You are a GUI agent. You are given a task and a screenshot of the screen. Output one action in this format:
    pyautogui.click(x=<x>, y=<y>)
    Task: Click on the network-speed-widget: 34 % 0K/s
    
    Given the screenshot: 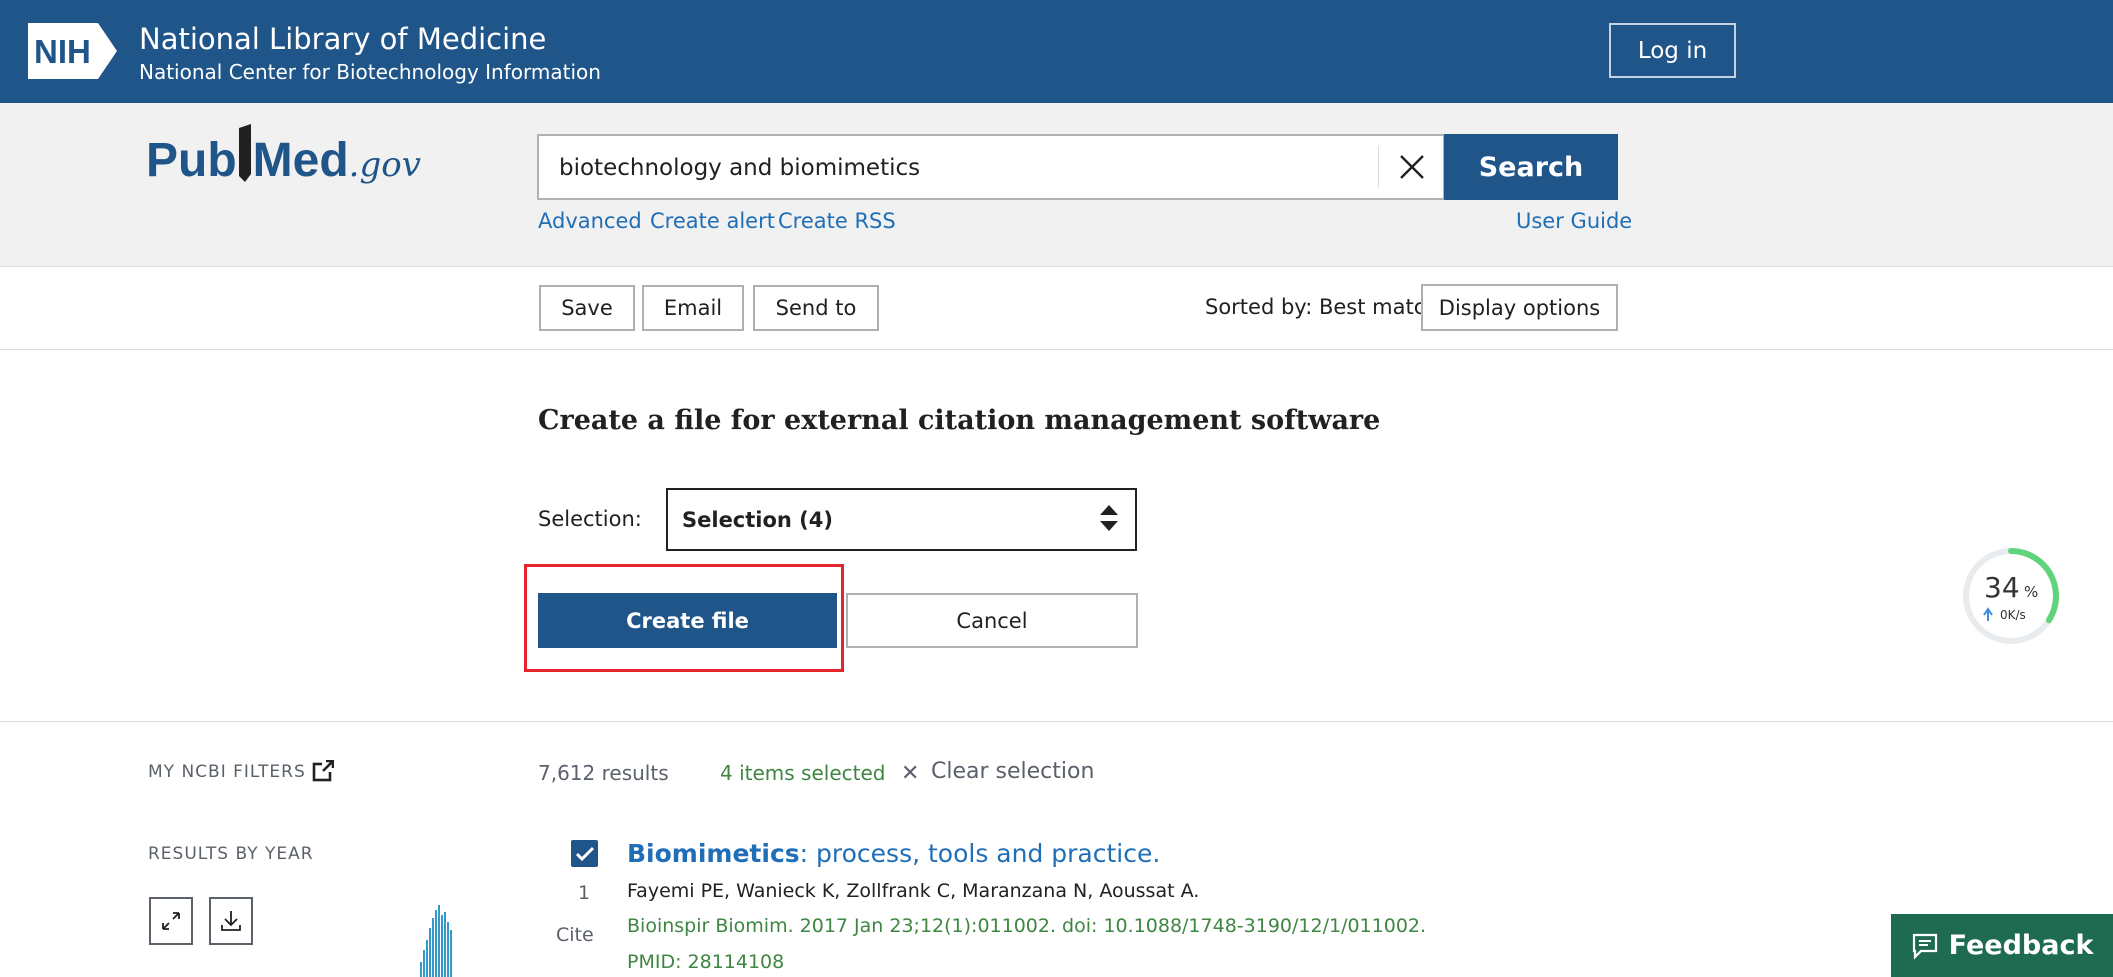 What is the action you would take?
    pyautogui.click(x=2011, y=596)
    